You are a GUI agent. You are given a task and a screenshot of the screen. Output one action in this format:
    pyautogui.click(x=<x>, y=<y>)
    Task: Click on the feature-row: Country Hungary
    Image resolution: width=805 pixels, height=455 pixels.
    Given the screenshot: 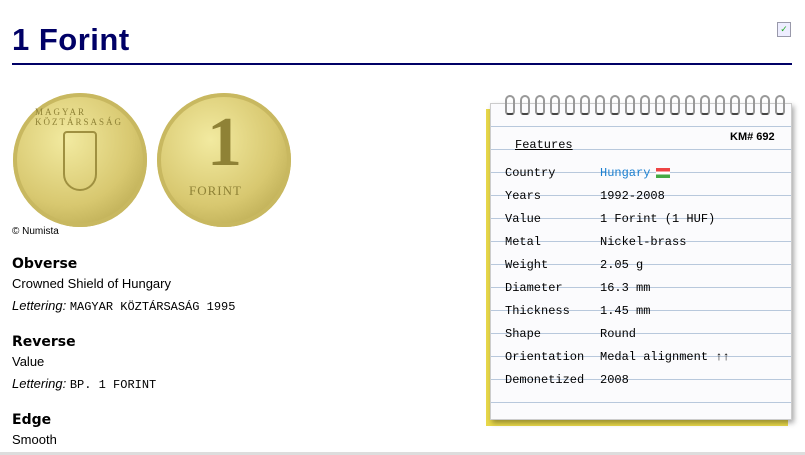 What is the action you would take?
    pyautogui.click(x=588, y=173)
    